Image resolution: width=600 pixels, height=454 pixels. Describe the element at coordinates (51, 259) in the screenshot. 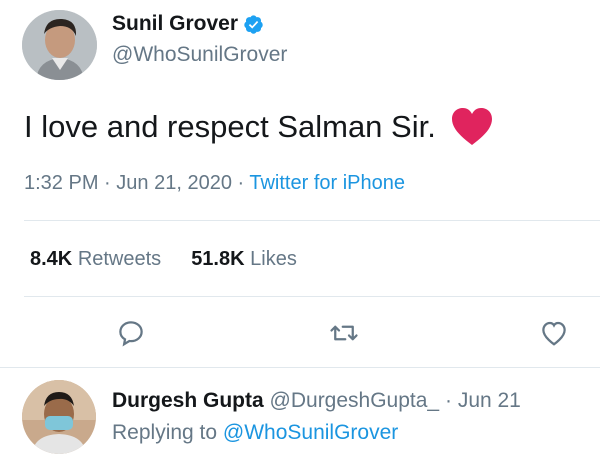

I see `retweets-count: 8.4K` at that location.